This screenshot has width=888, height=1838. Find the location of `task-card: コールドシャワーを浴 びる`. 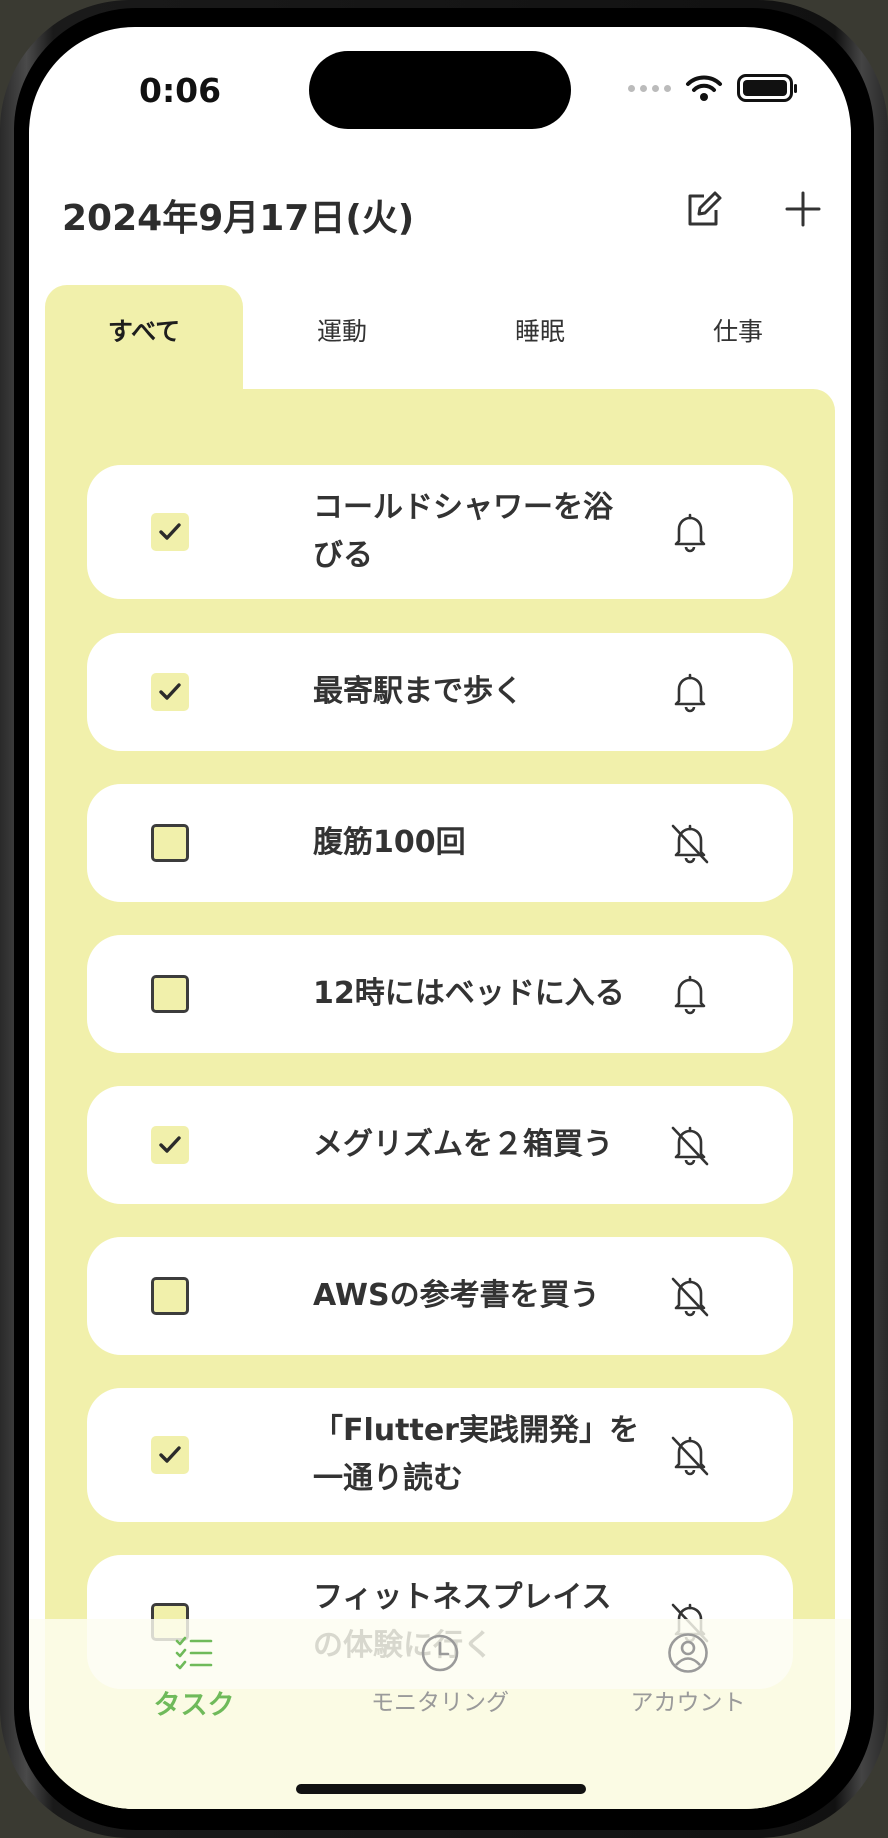

task-card: コールドシャワーを浴 びる is located at coordinates (440, 532).